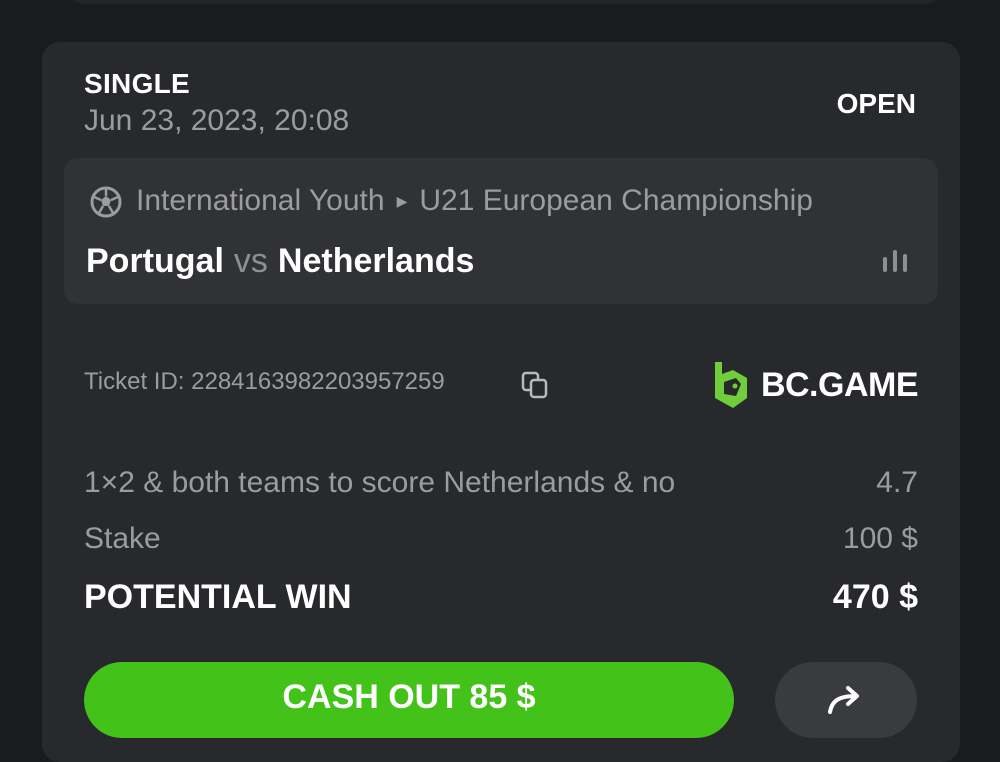 This screenshot has height=762, width=1000. What do you see at coordinates (501, 597) in the screenshot?
I see `potential-win-row: POTENTIAL WIN 470 $` at bounding box center [501, 597].